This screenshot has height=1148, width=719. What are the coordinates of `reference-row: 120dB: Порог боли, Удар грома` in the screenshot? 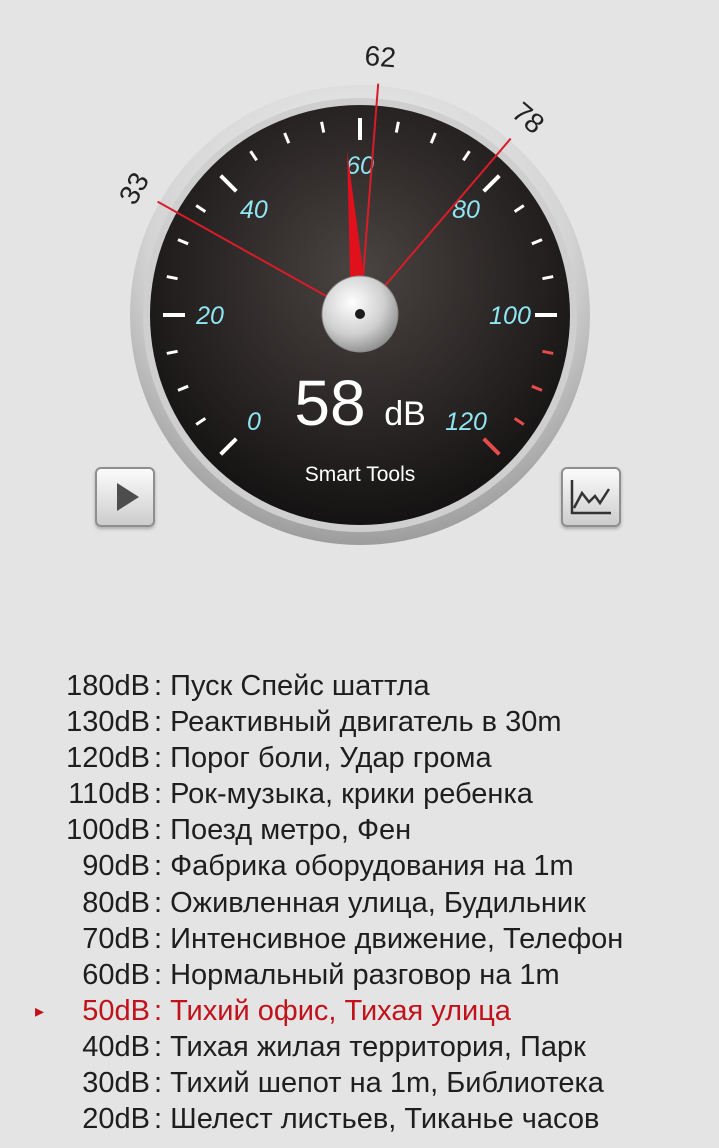 It's located at (359, 758).